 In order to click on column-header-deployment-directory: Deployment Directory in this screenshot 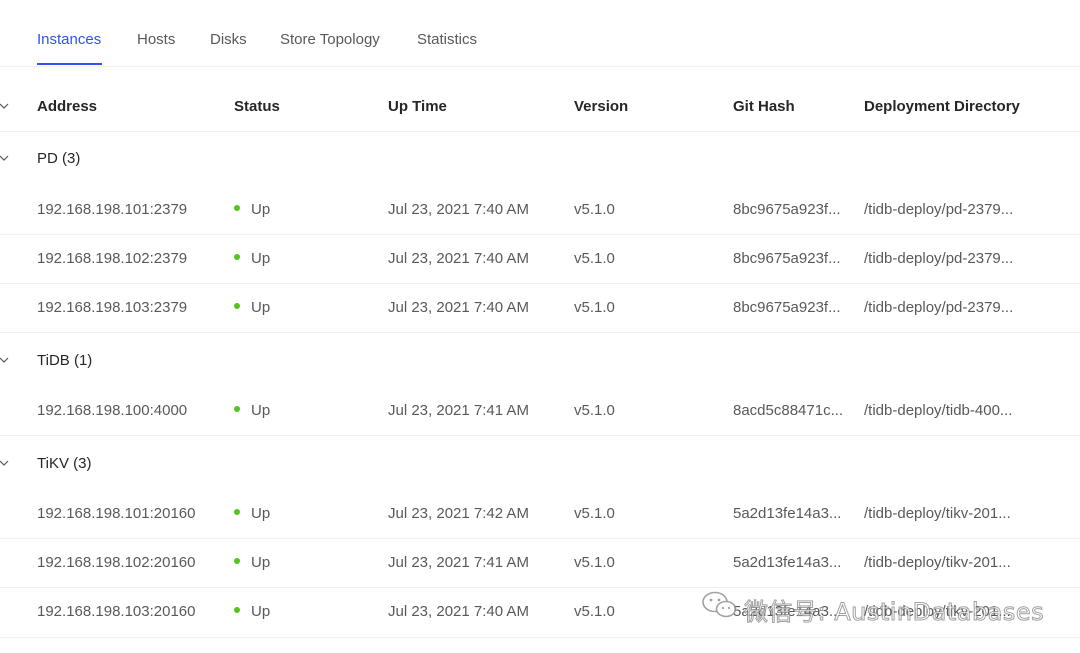, I will do `click(942, 106)`.